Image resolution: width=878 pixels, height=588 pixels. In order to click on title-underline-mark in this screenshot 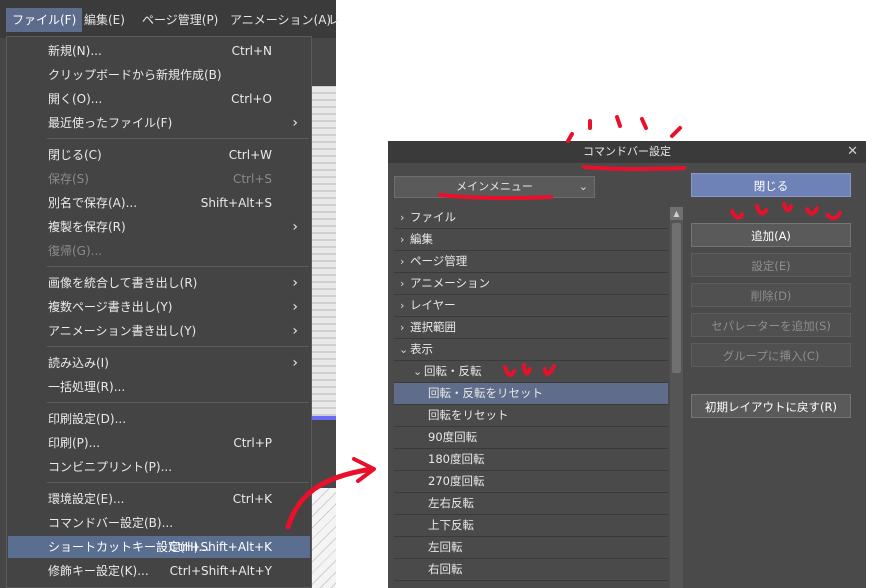, I will do `click(634, 168)`.